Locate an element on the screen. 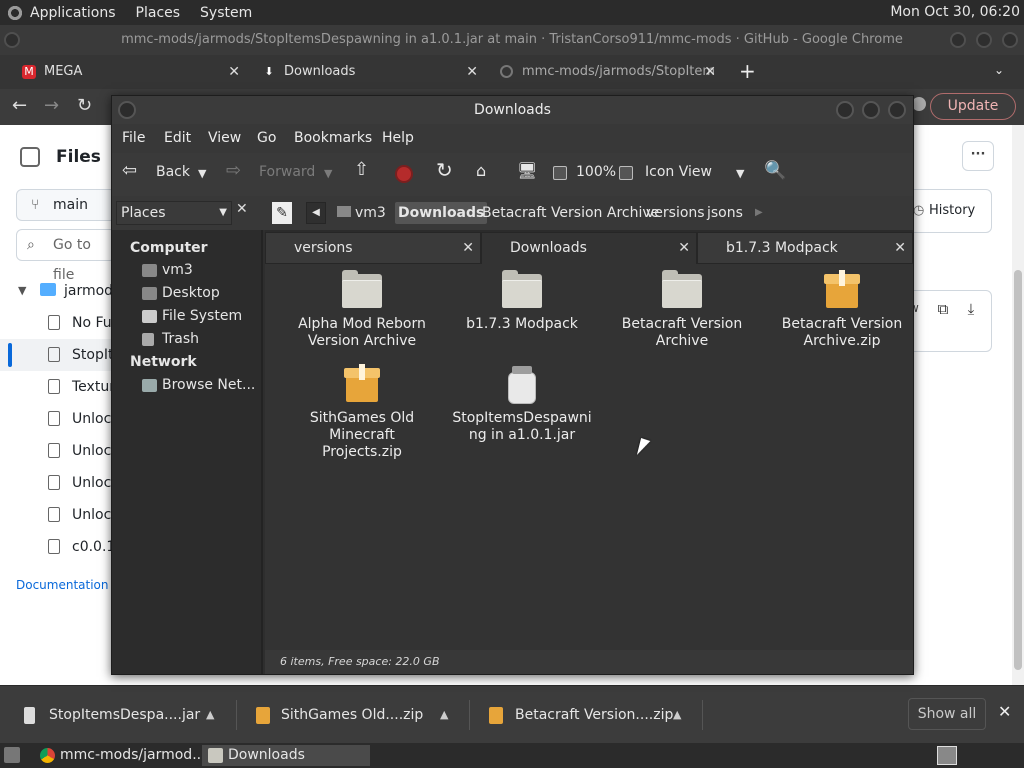  download-item: Betacraft Version....zip ▲ is located at coordinates (596, 715).